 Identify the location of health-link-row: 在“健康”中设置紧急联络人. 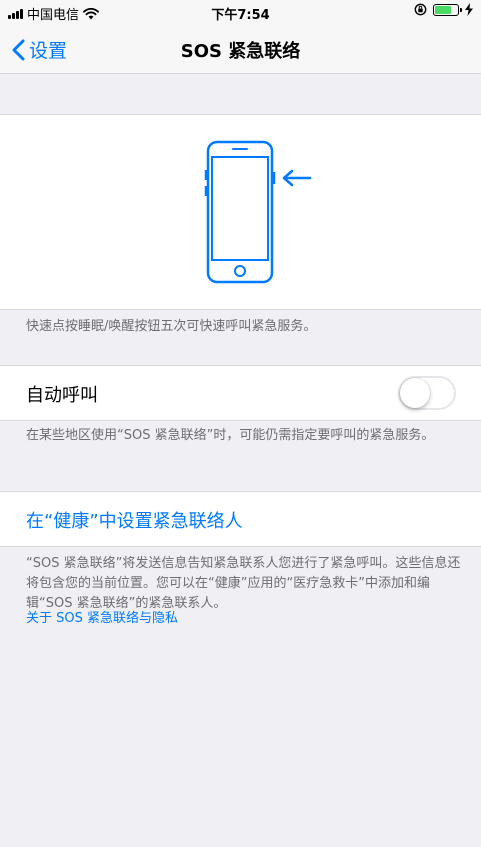
(240, 519).